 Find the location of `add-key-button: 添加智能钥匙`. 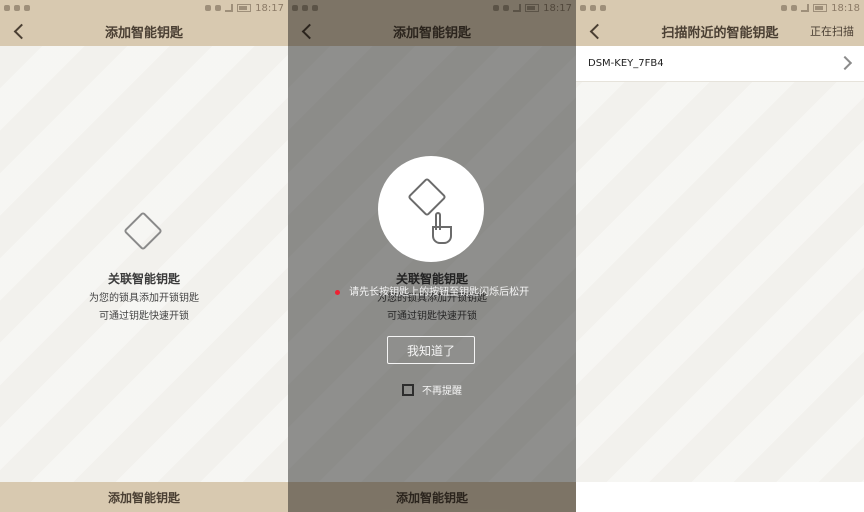

add-key-button: 添加智能钥匙 is located at coordinates (144, 497).